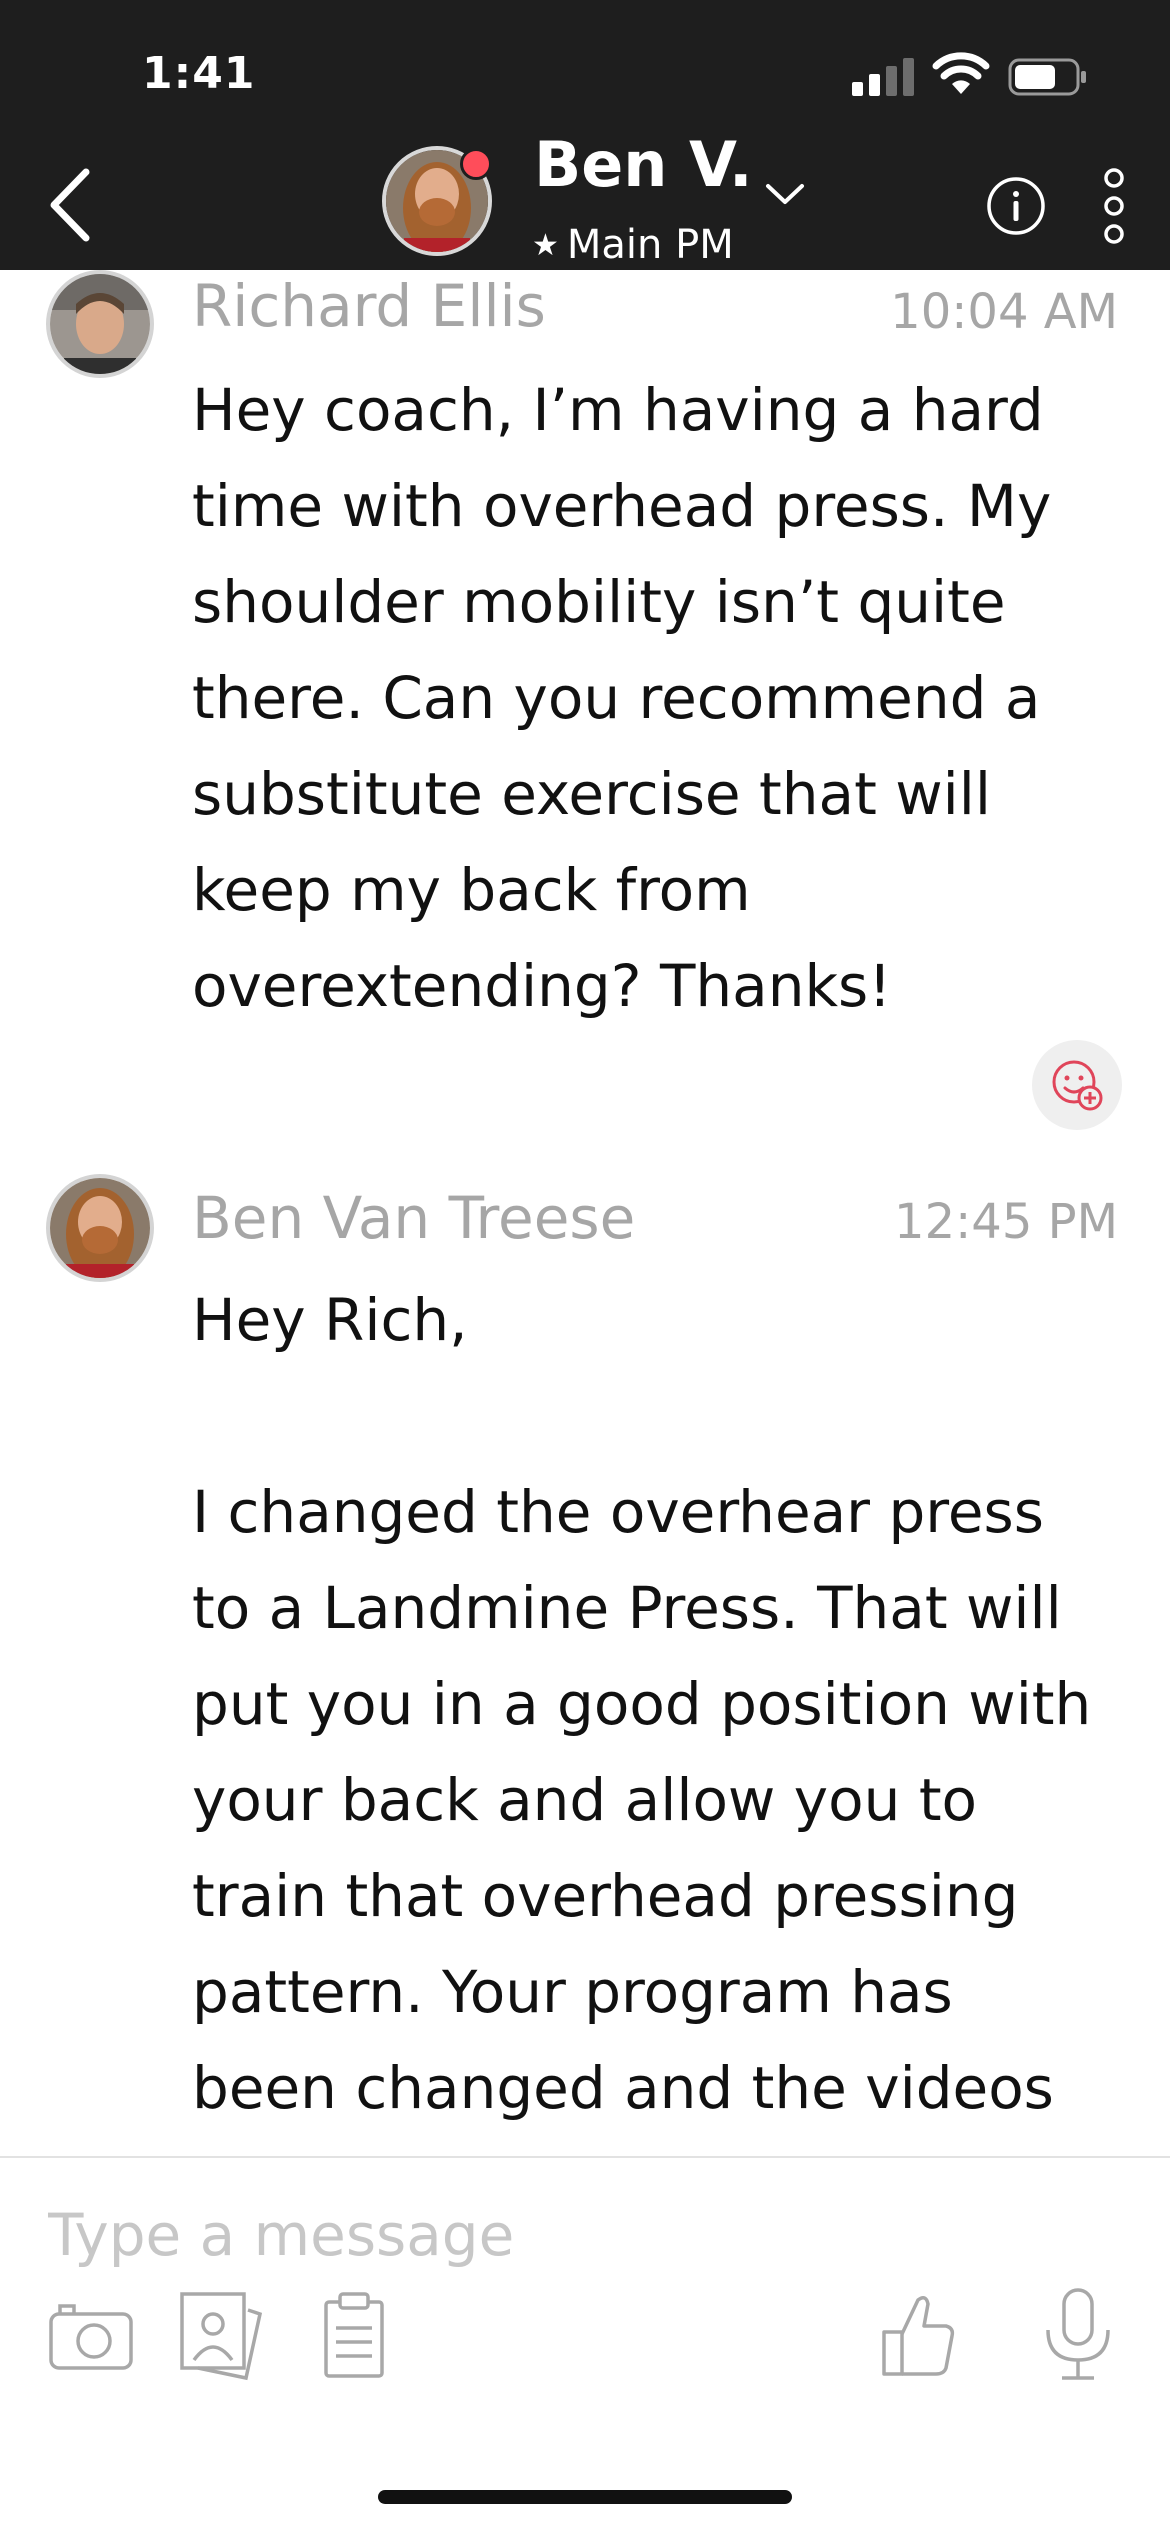 The width and height of the screenshot is (1170, 2532). Describe the element at coordinates (585, 2497) in the screenshot. I see `home-indicator` at that location.